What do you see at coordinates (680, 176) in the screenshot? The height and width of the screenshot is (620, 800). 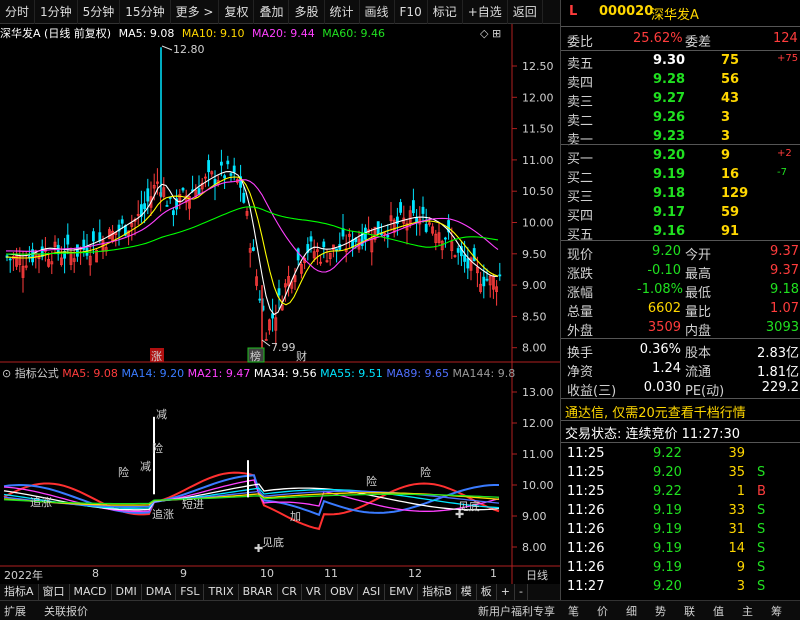 I see `bid-row: 买二 9.19 16 -7` at bounding box center [680, 176].